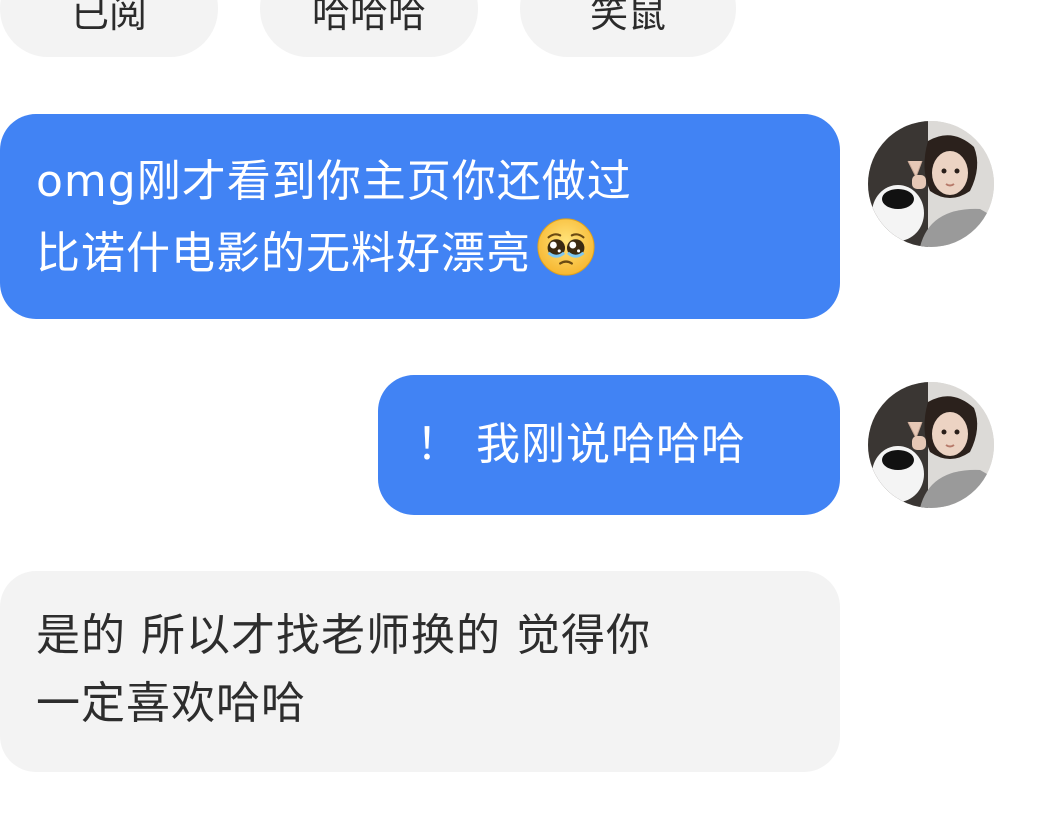  Describe the element at coordinates (581, 444) in the screenshot. I see `message-text: ！ 我刚说哈哈哈` at that location.